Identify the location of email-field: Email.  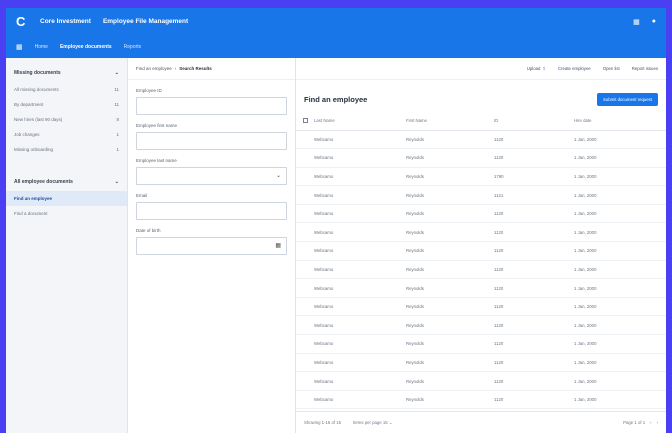
(211, 206).